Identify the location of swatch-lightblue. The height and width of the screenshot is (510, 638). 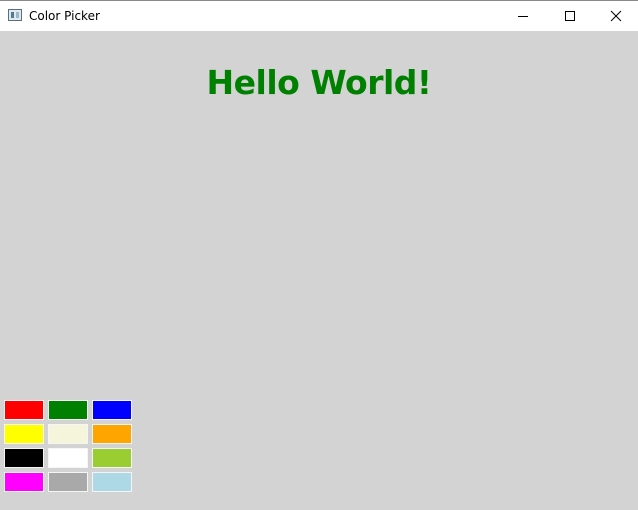
(112, 482).